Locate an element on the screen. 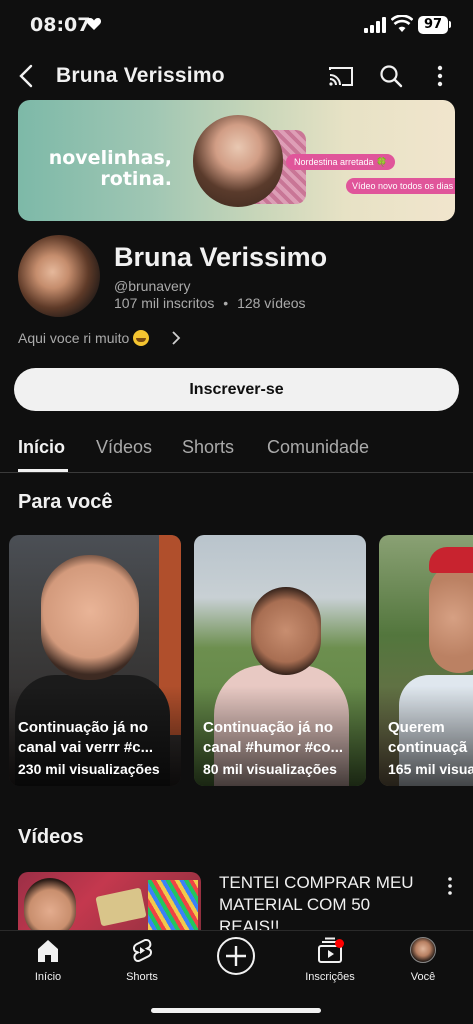  search-icon is located at coordinates (391, 76).